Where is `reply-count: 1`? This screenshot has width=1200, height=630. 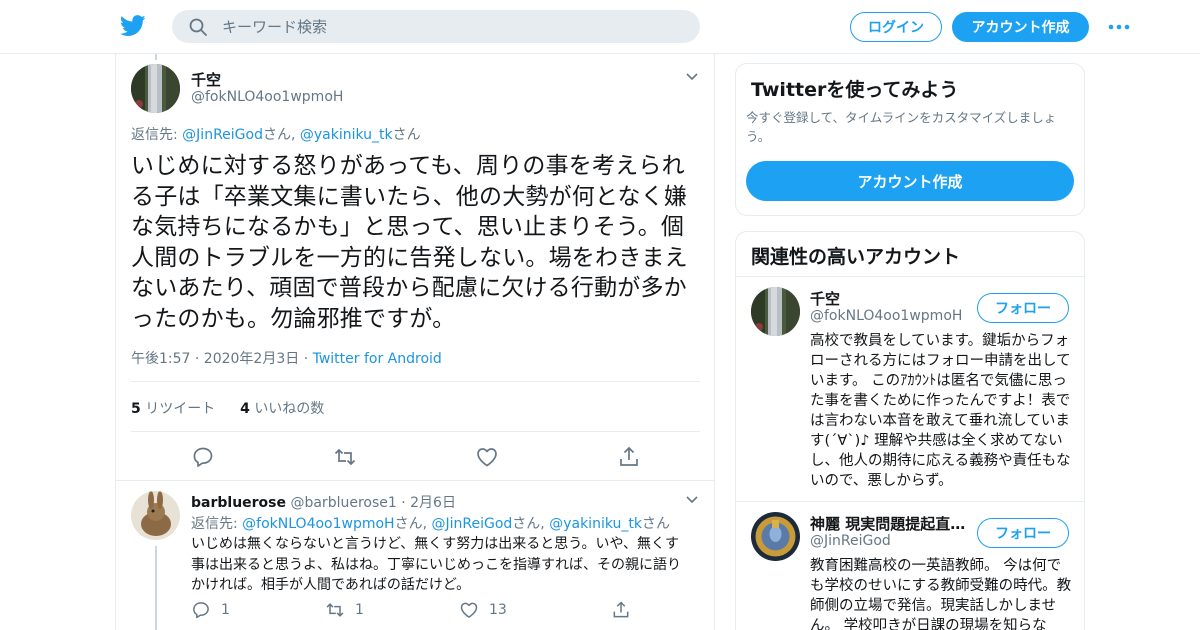
reply-count: 1 is located at coordinates (225, 610).